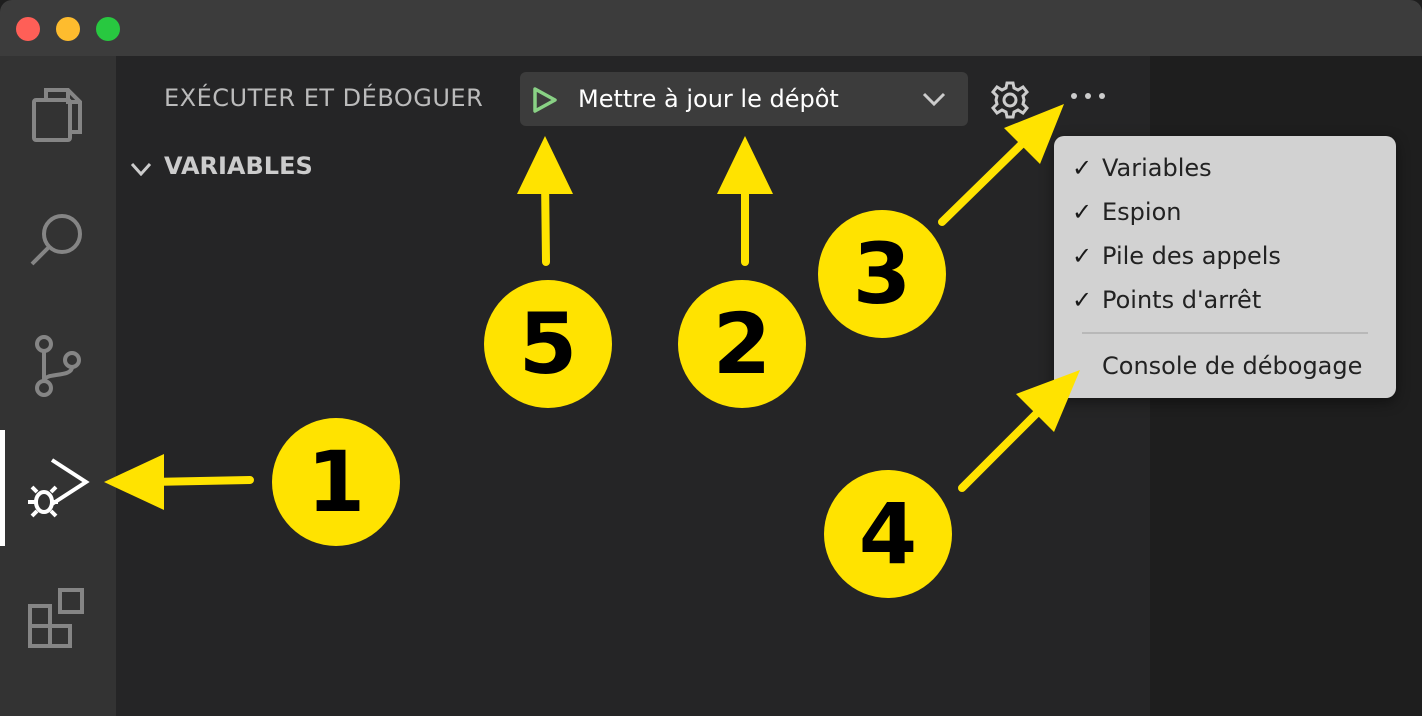  I want to click on activity-extensions, so click(58, 618).